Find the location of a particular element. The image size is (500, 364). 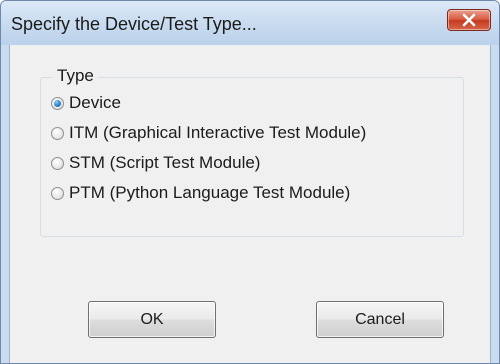

close-button is located at coordinates (469, 20).